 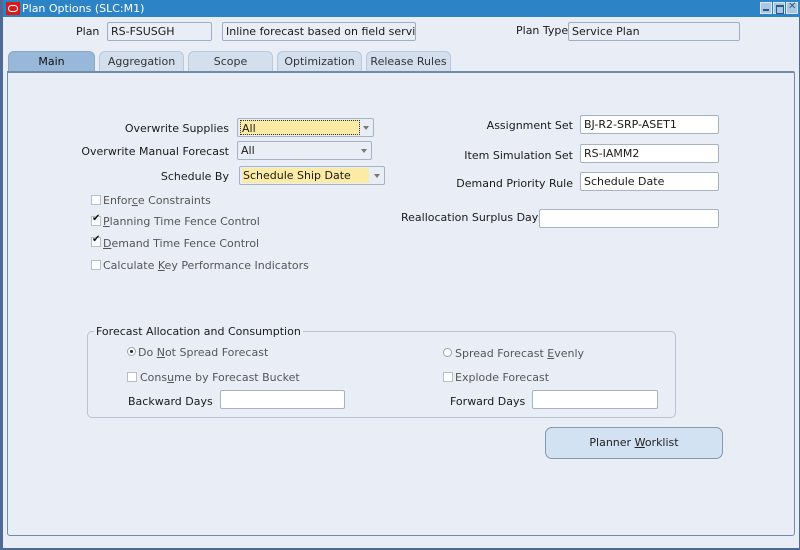 I want to click on item-simulation-set-field: RS-IAMM2, so click(x=649, y=153).